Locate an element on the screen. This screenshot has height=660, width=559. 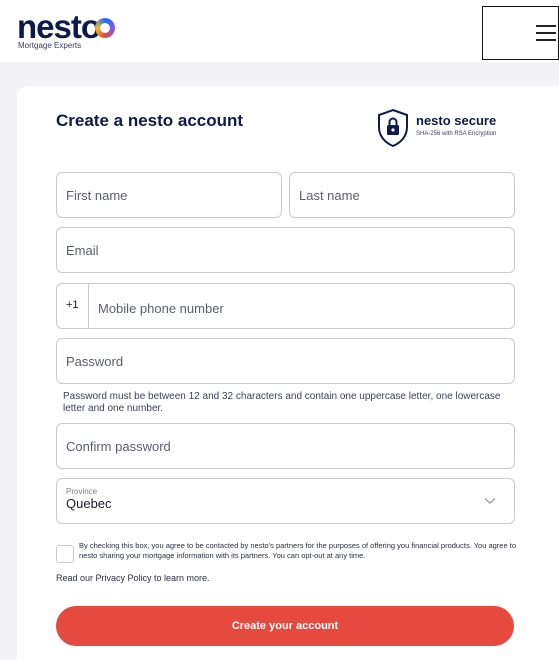
site-header: nesto Mortgage Experts is located at coordinates (279, 31).